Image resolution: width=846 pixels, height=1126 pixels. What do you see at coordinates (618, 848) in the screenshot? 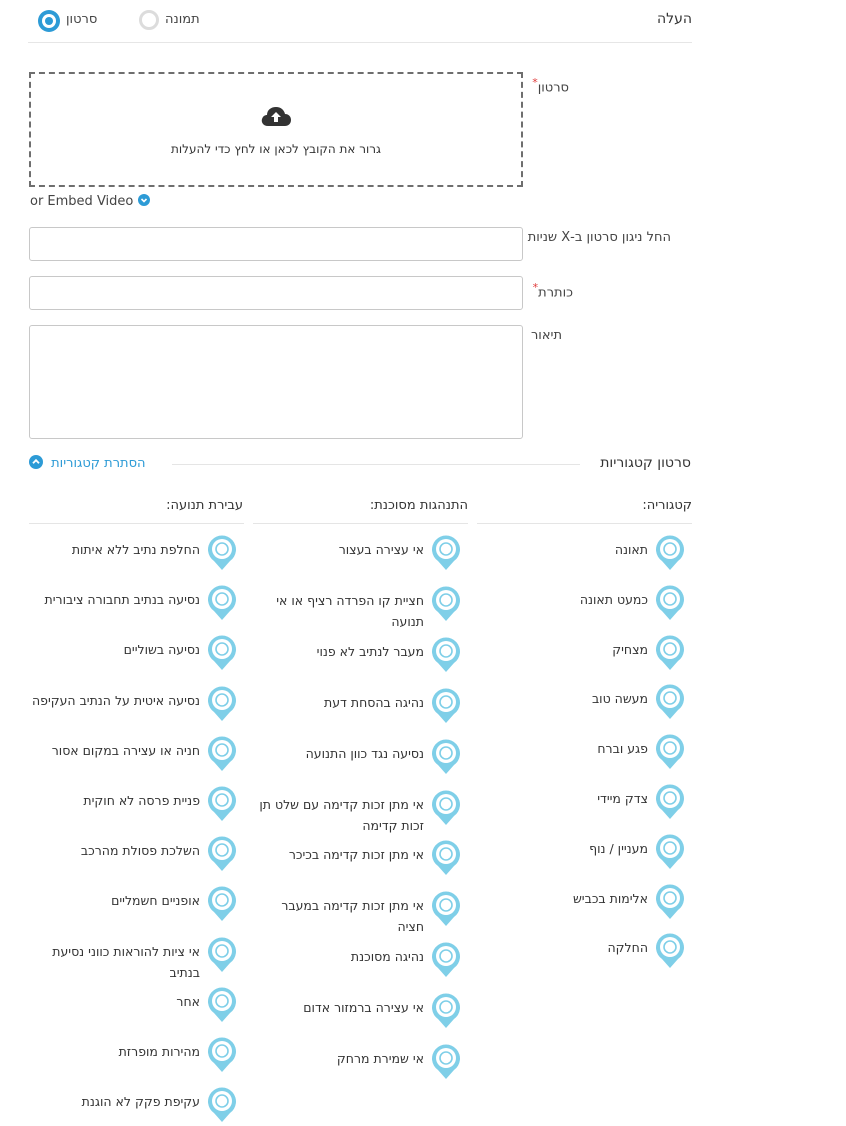
I see `category-item-label: מעניין / נוף` at bounding box center [618, 848].